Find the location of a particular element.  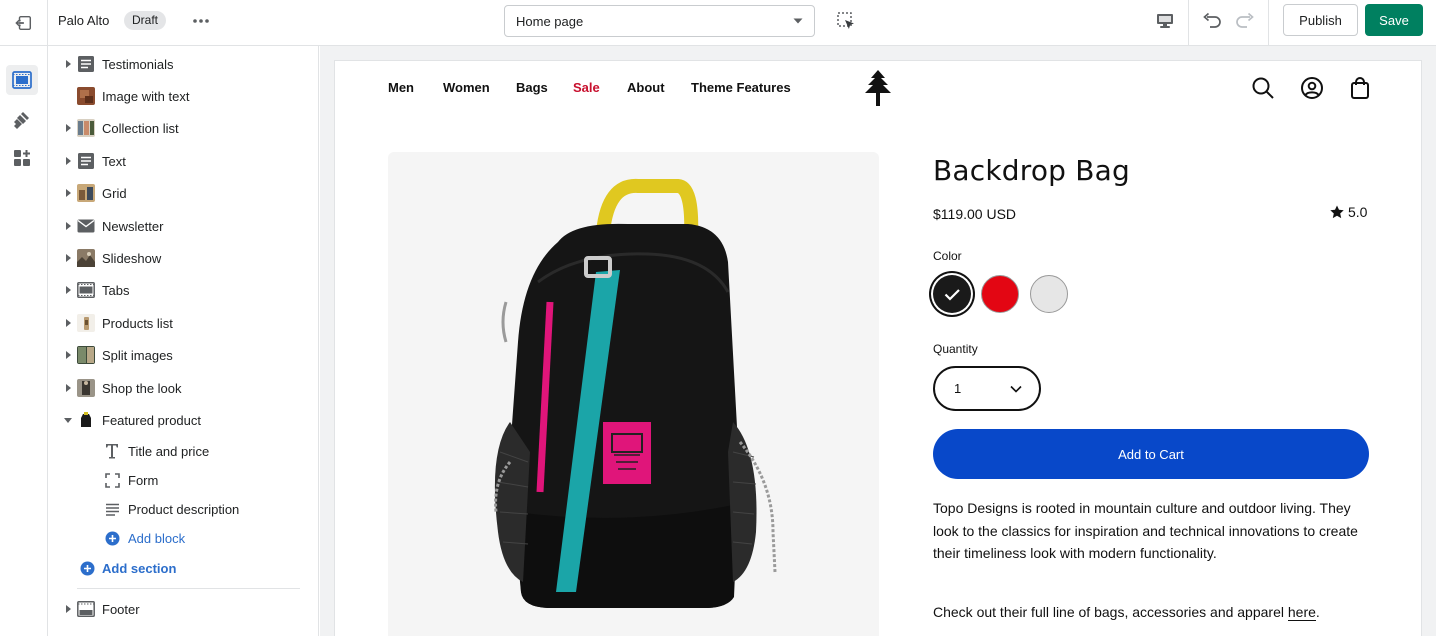

envelope-icon is located at coordinates (86, 226).